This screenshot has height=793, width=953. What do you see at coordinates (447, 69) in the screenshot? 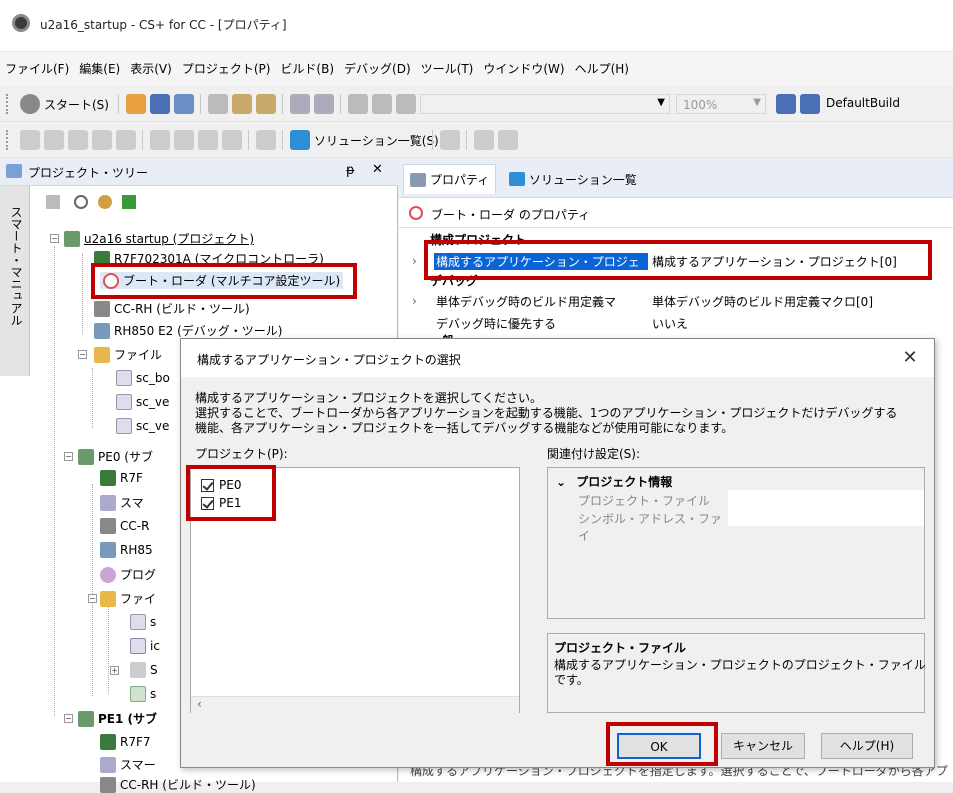
I see `menu-tools: ツール(T)` at bounding box center [447, 69].